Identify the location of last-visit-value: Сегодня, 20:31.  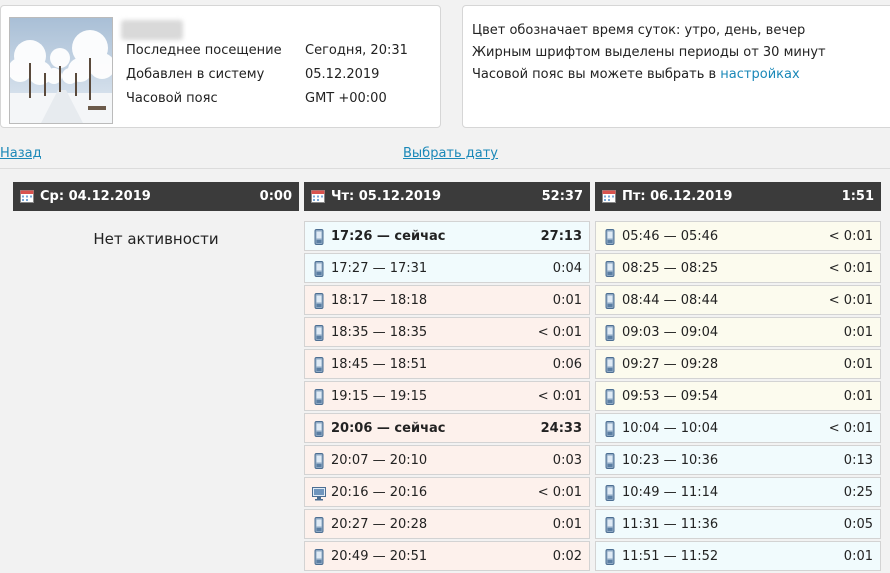
(356, 50).